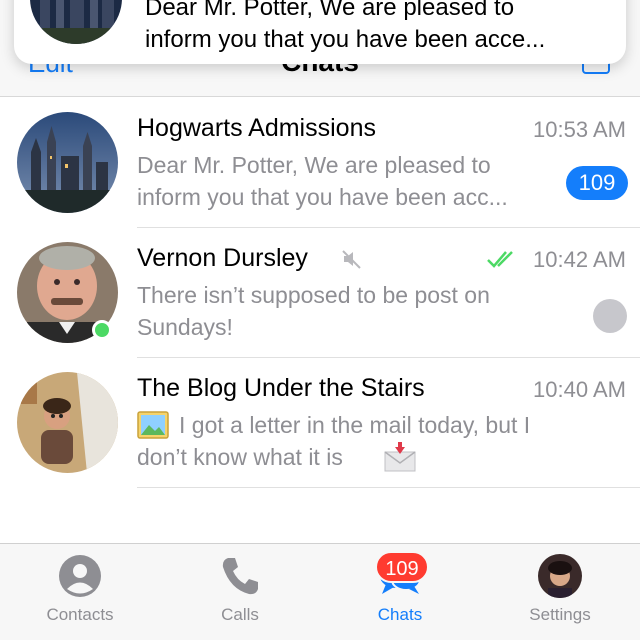 This screenshot has width=640, height=640. Describe the element at coordinates (579, 259) in the screenshot. I see `chat-time: 10:42 AM` at that location.